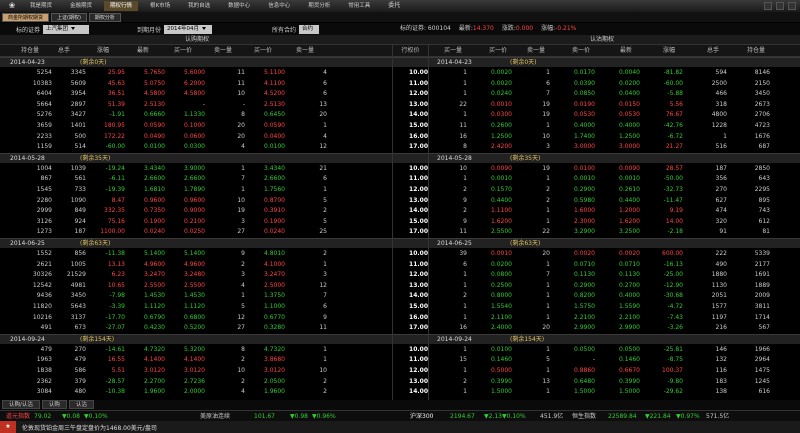 This screenshot has width=800, height=433. What do you see at coordinates (584, 94) in the screenshot?
I see `cell: 0.0850` at bounding box center [584, 94].